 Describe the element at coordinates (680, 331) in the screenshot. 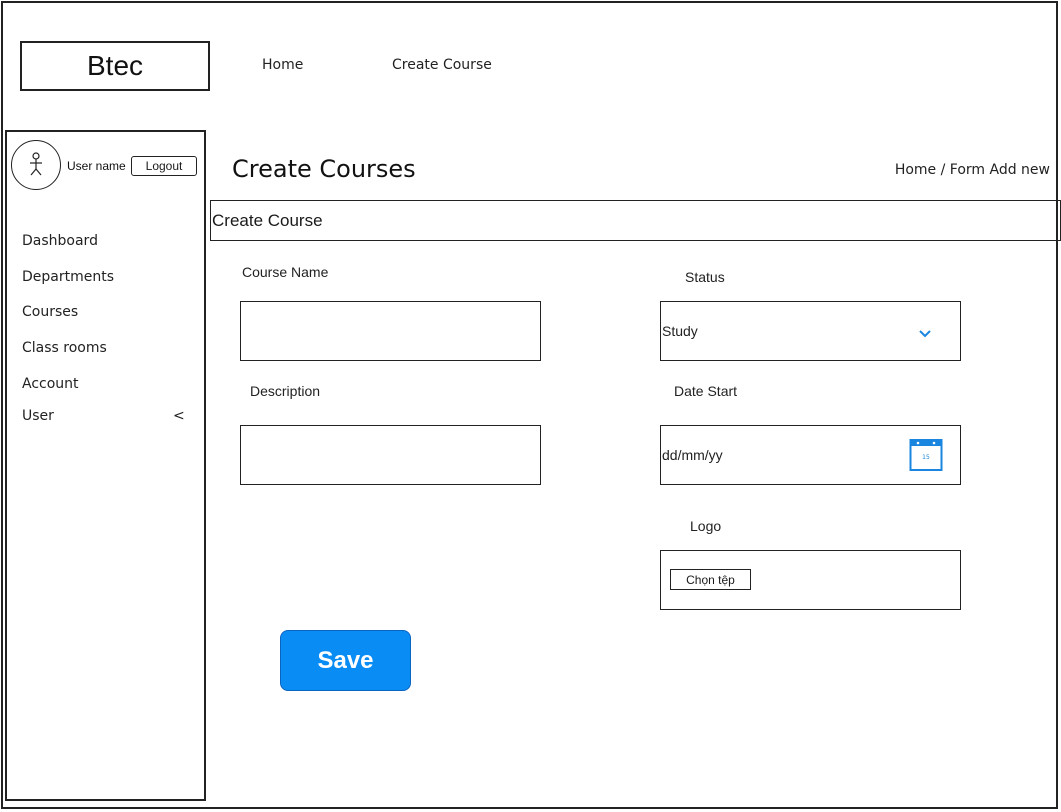

I see `status-value: Study` at that location.